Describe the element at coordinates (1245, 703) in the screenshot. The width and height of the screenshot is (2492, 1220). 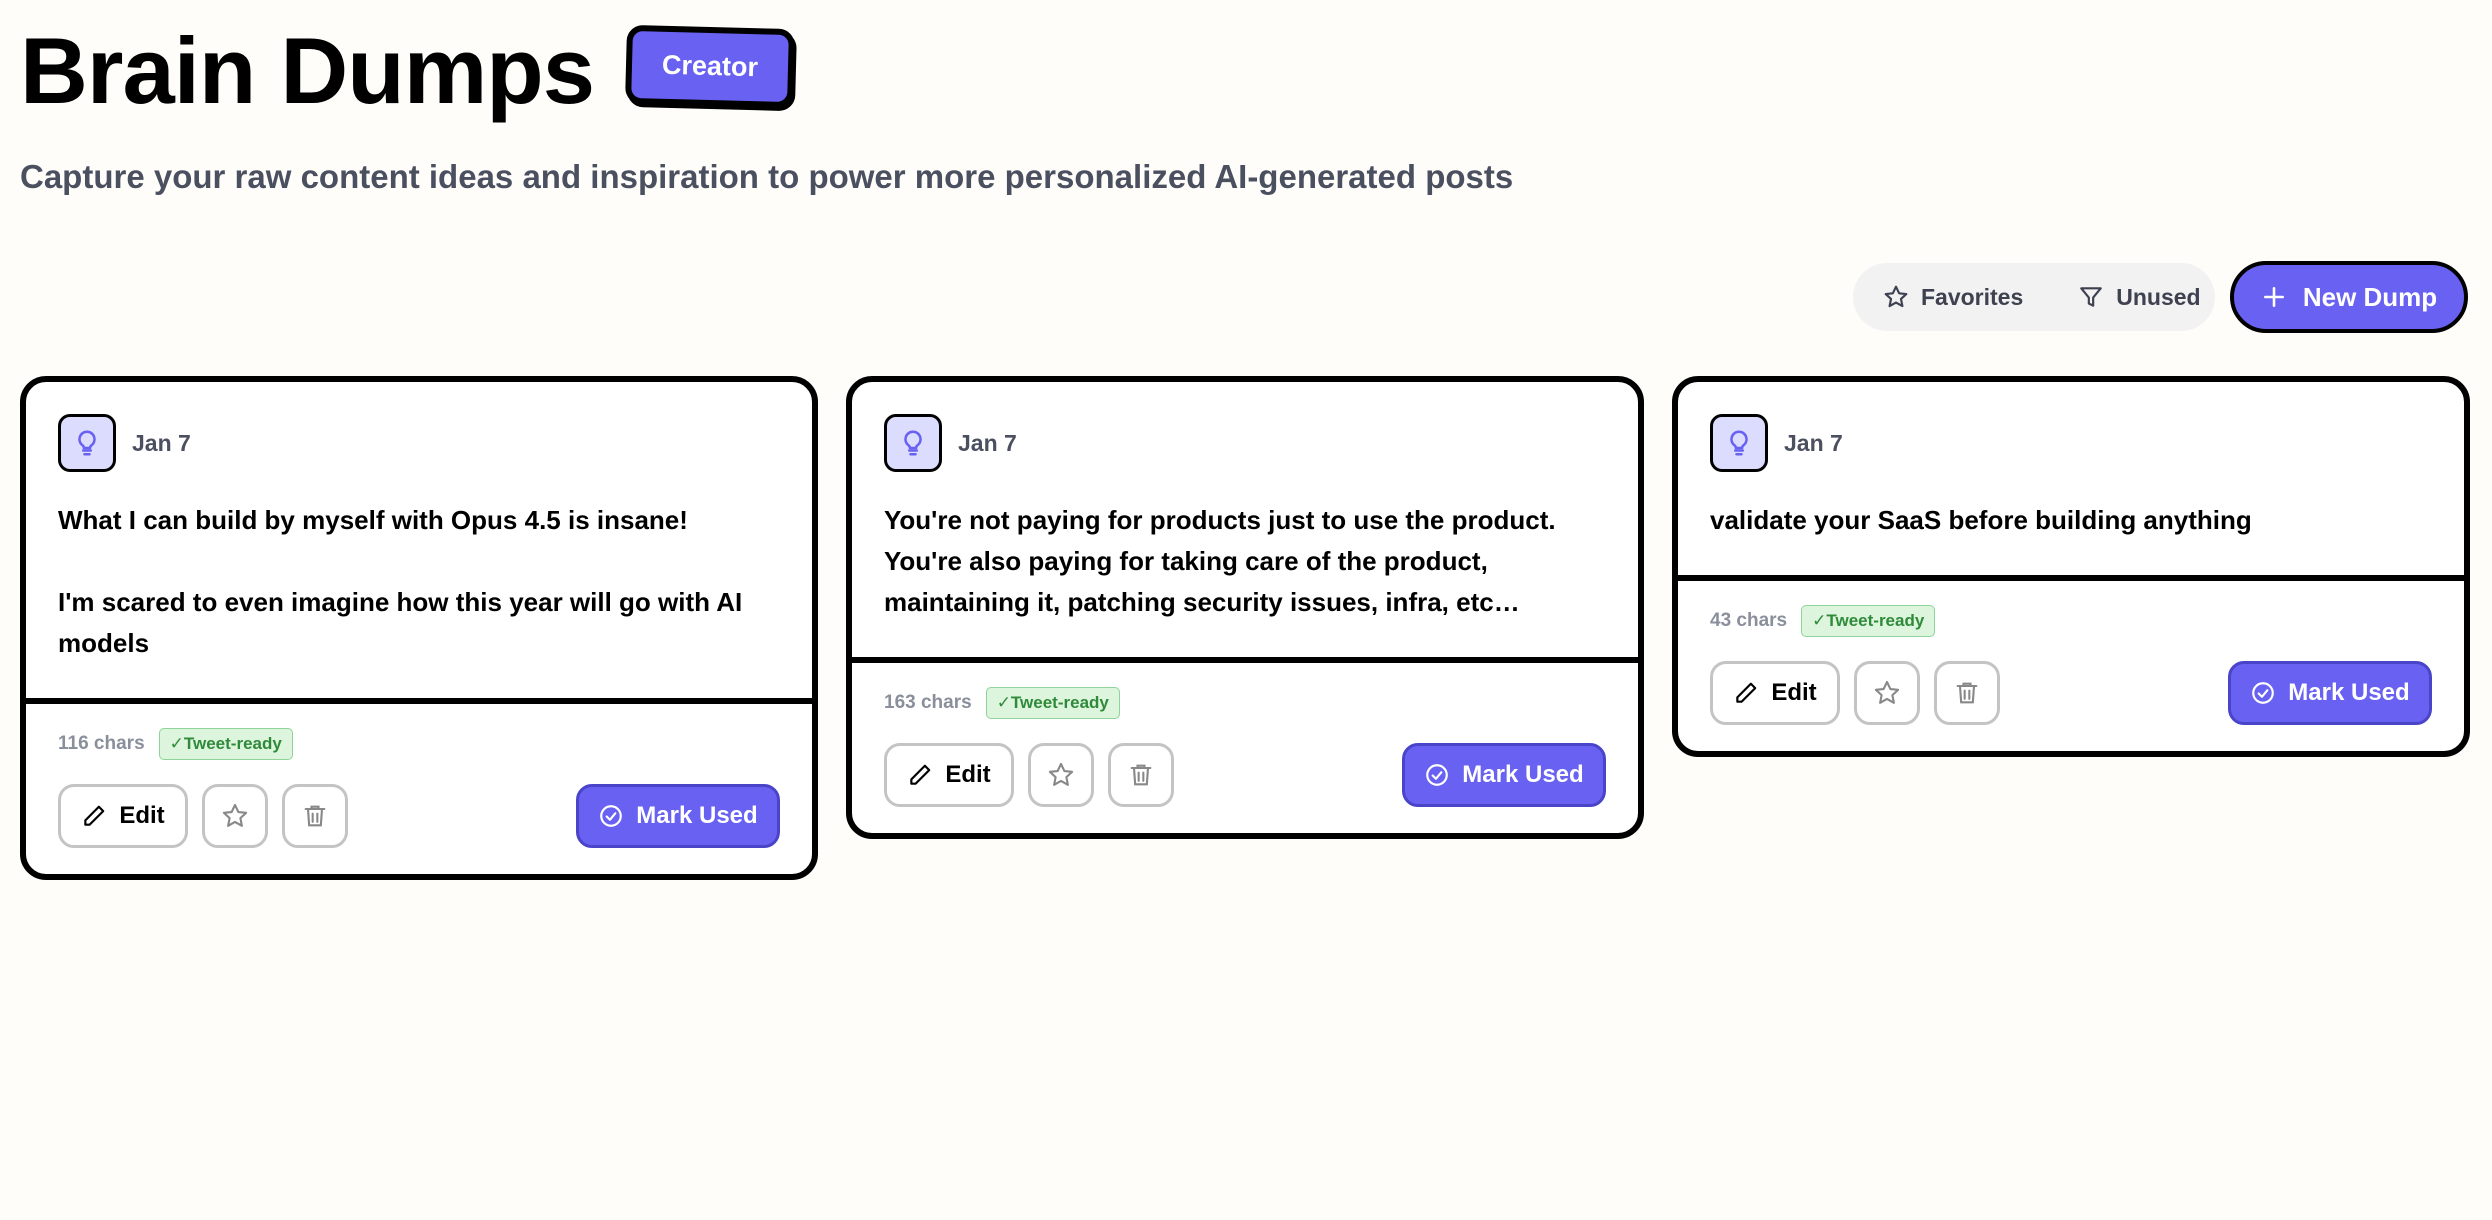
I see `card-stats: 163 chars ✓Tweet-ready` at that location.